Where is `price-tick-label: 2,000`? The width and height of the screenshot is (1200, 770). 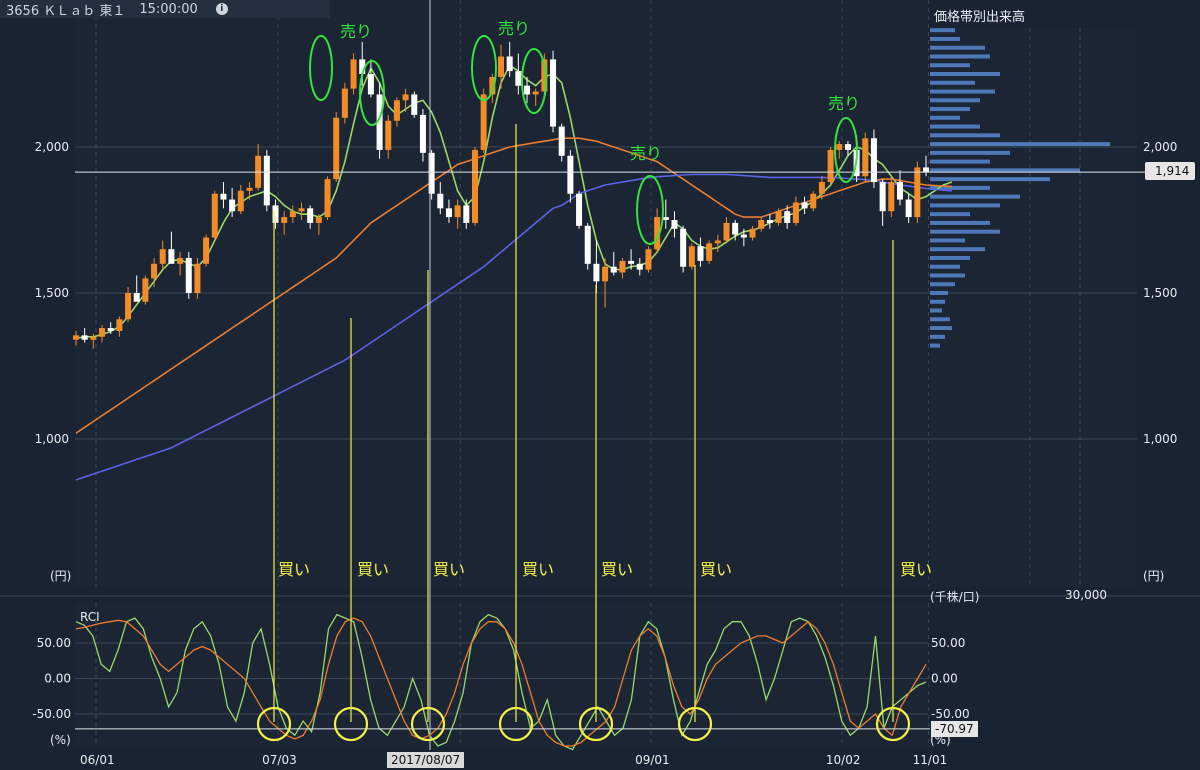 price-tick-label: 2,000 is located at coordinates (52, 147).